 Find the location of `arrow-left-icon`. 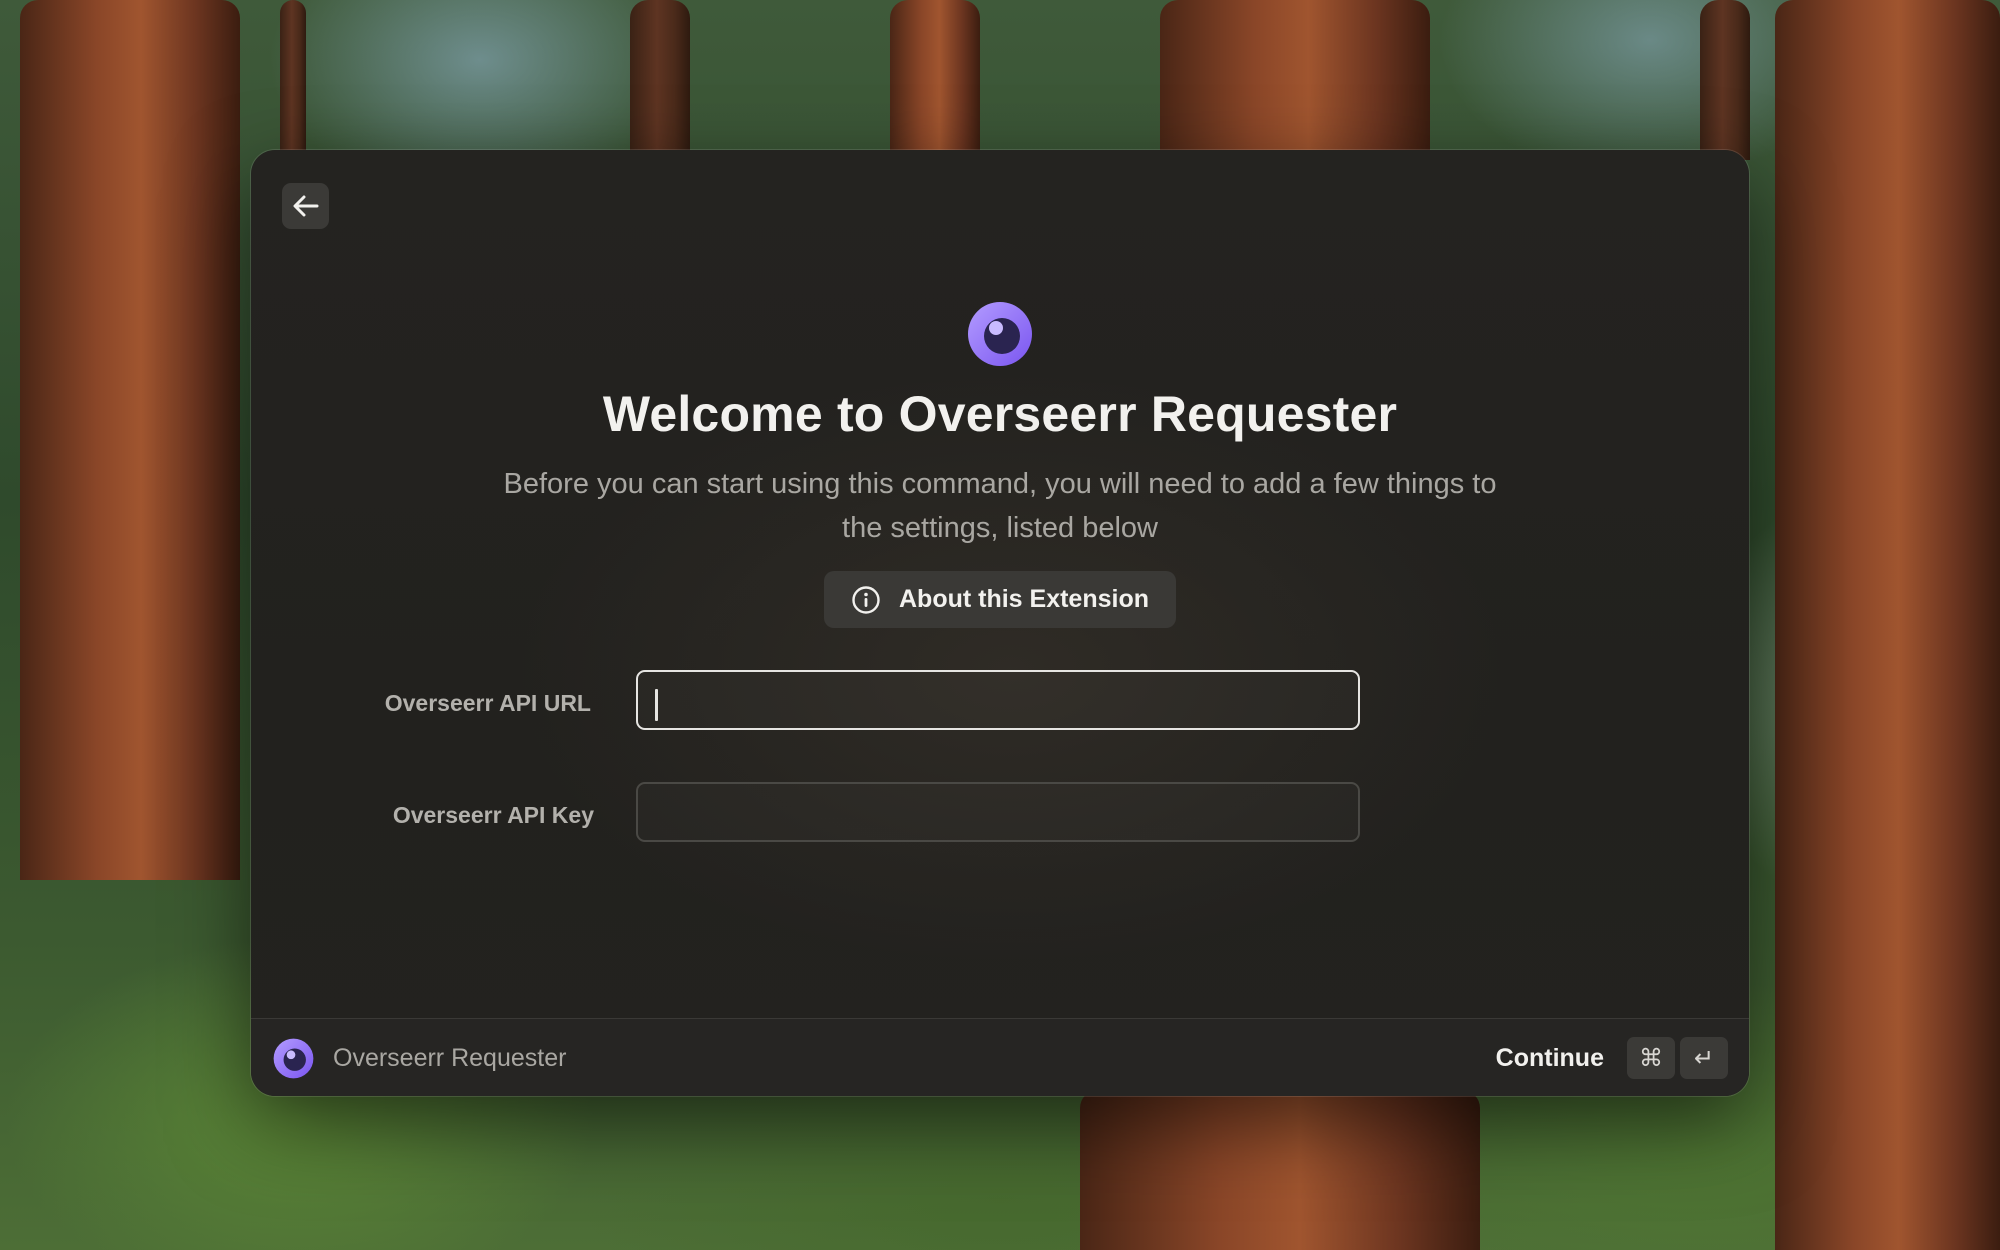

arrow-left-icon is located at coordinates (305, 206).